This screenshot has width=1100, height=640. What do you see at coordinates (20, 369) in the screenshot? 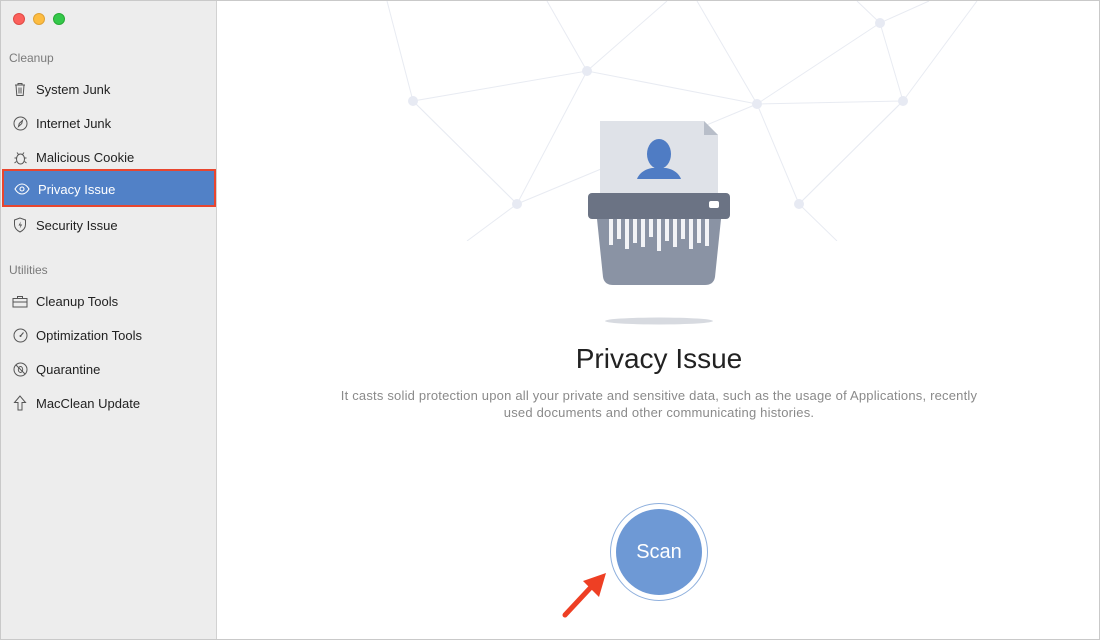
I see `quarantine-icon` at bounding box center [20, 369].